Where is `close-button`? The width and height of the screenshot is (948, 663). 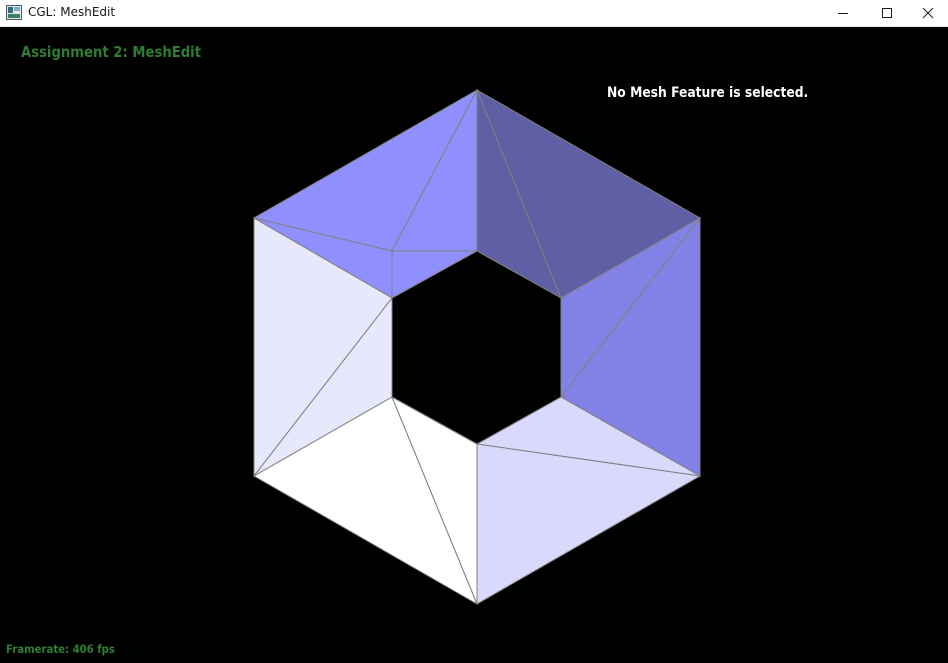 close-button is located at coordinates (928, 13).